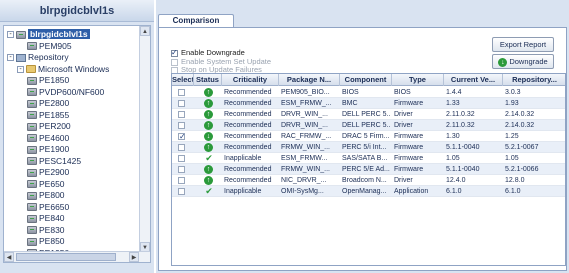 This screenshot has height=273, width=569. I want to click on tree-node: PE1850, so click(48, 80).